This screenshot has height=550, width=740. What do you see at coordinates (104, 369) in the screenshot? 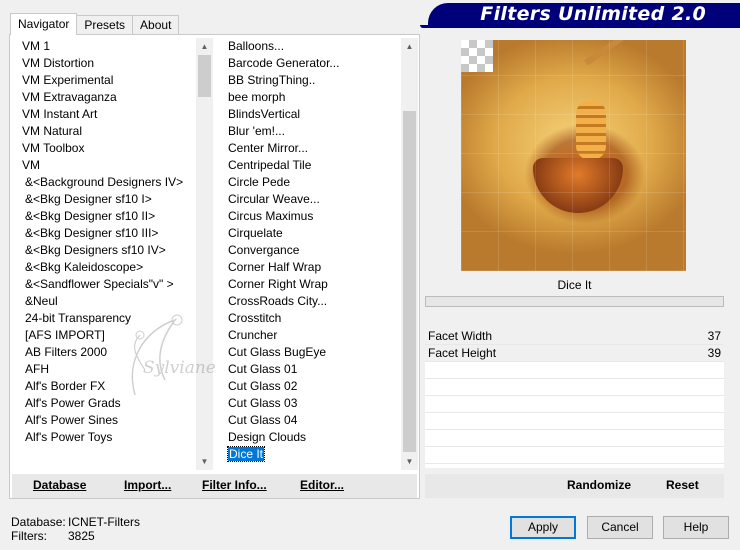
I see `category-list-item: AFH` at bounding box center [104, 369].